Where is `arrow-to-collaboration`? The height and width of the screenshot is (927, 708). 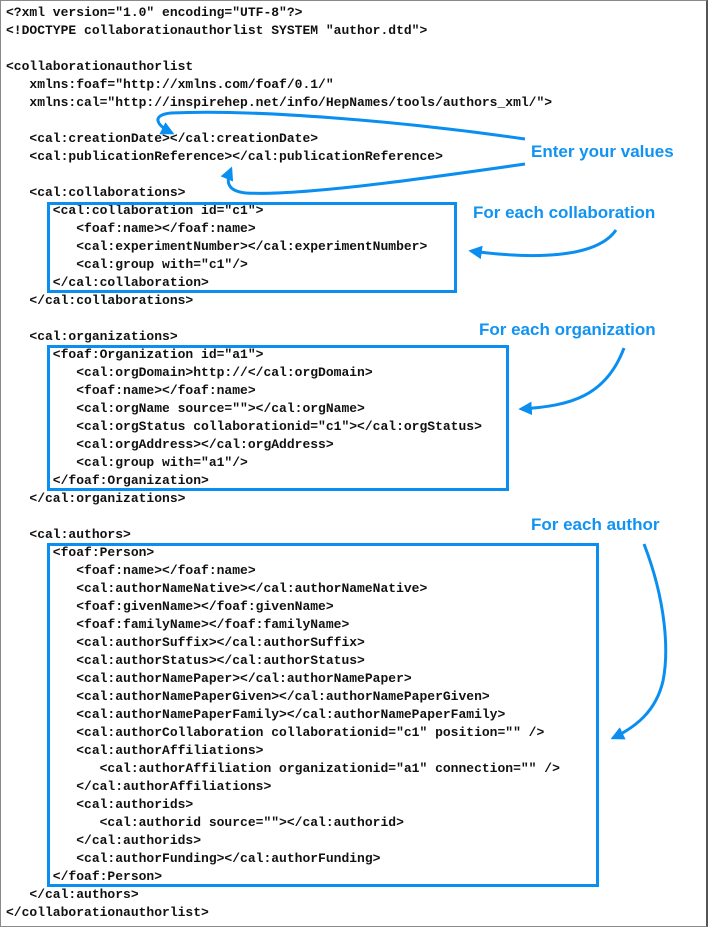
arrow-to-collaboration is located at coordinates (543, 244).